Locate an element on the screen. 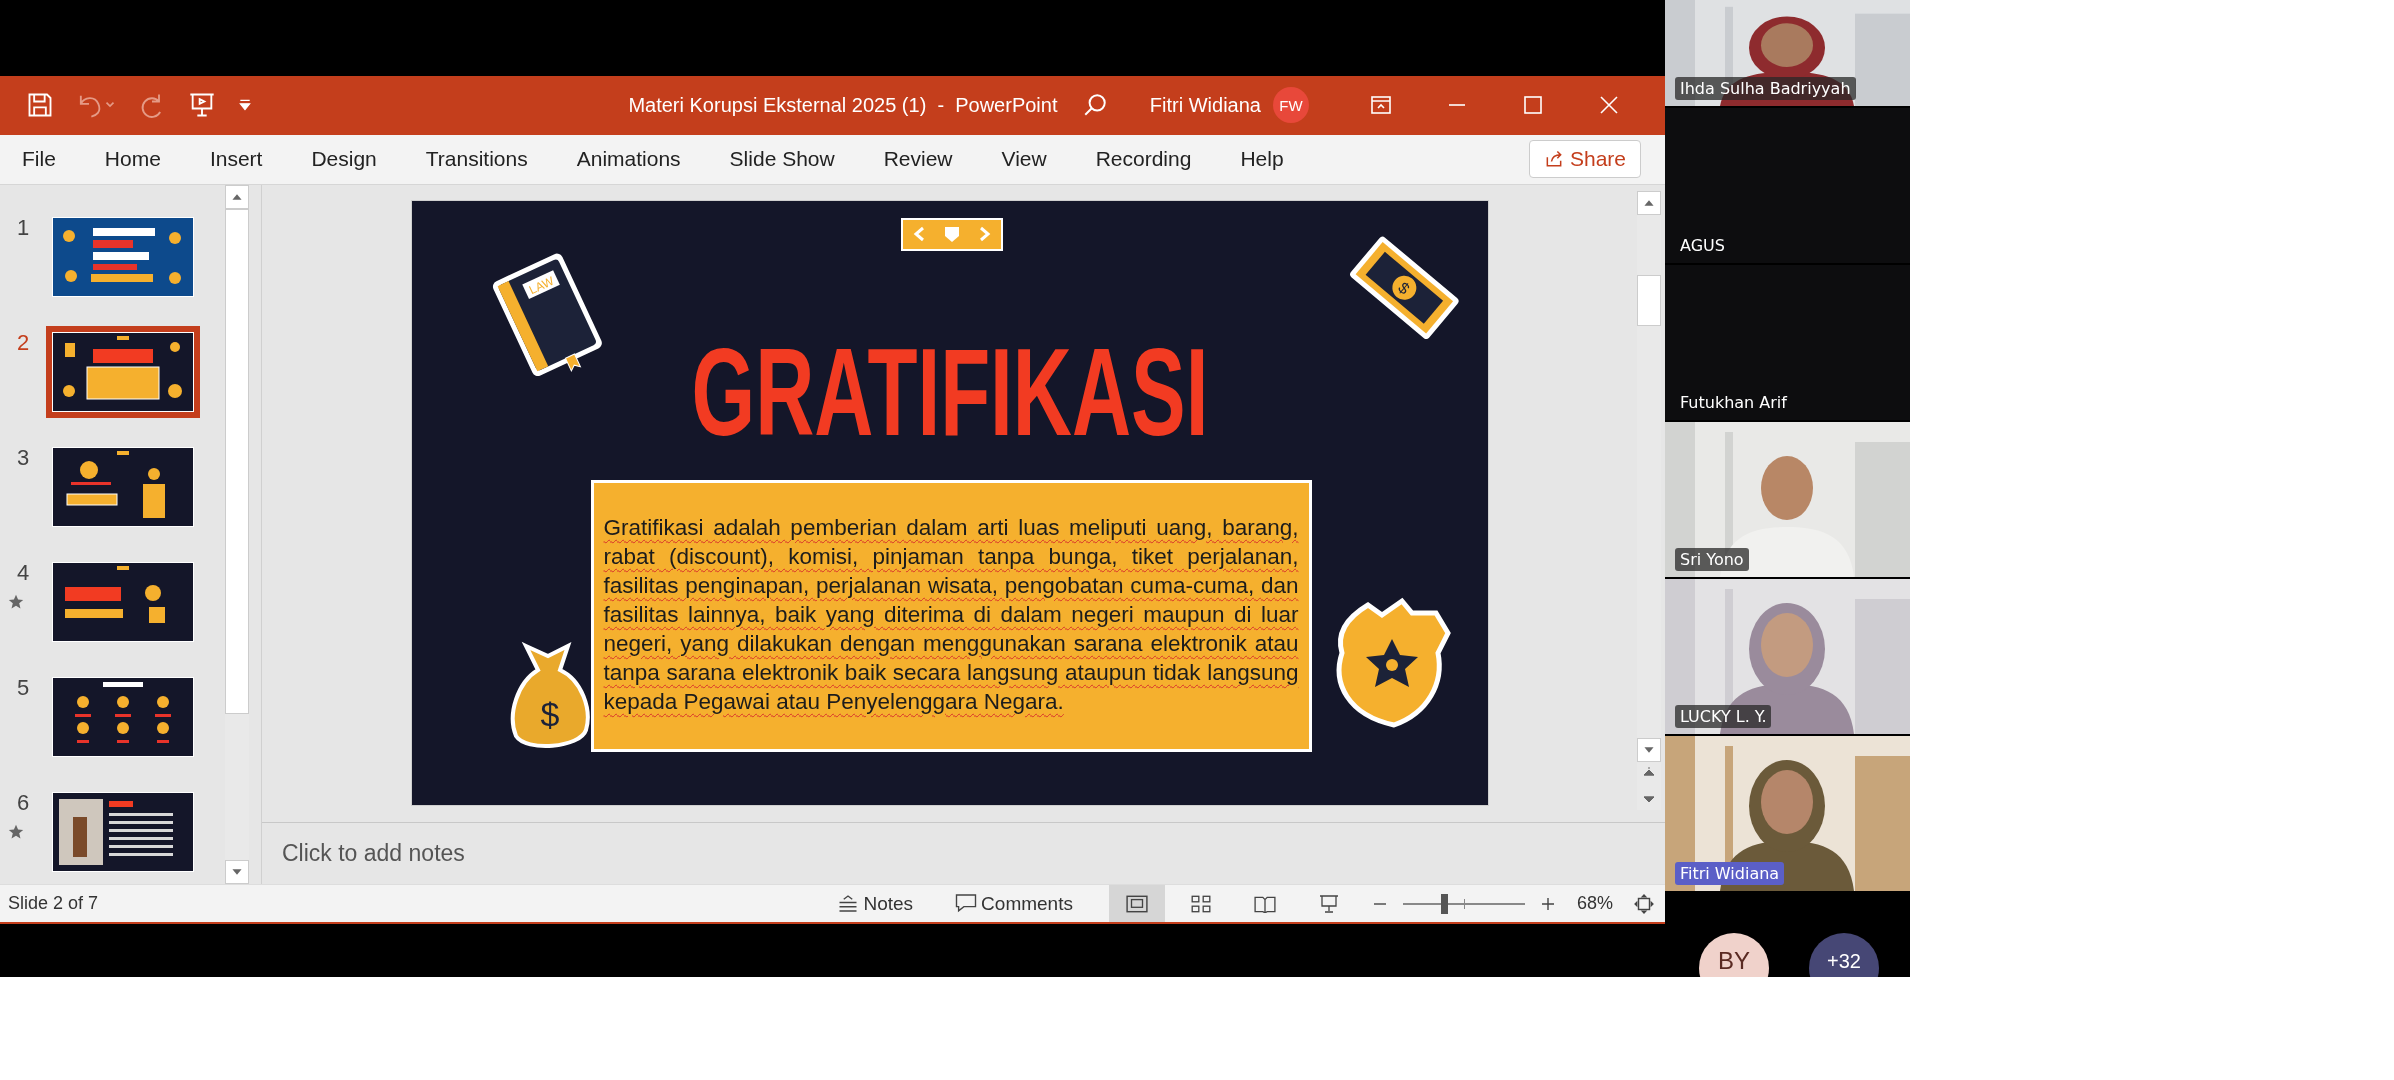  book-icon is located at coordinates (1264, 903).